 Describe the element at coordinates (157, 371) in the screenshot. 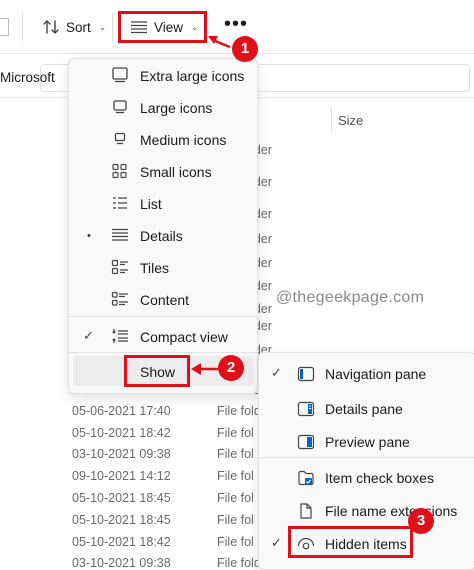

I see `highlight-box-show` at that location.